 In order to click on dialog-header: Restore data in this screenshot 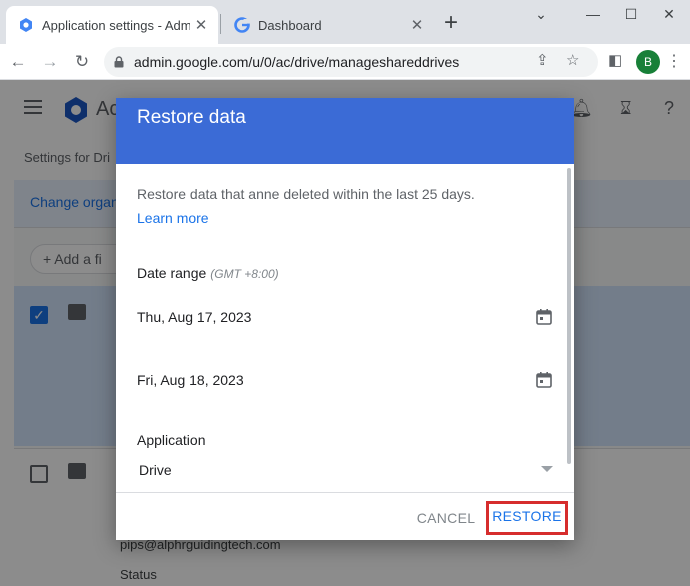, I will do `click(345, 131)`.